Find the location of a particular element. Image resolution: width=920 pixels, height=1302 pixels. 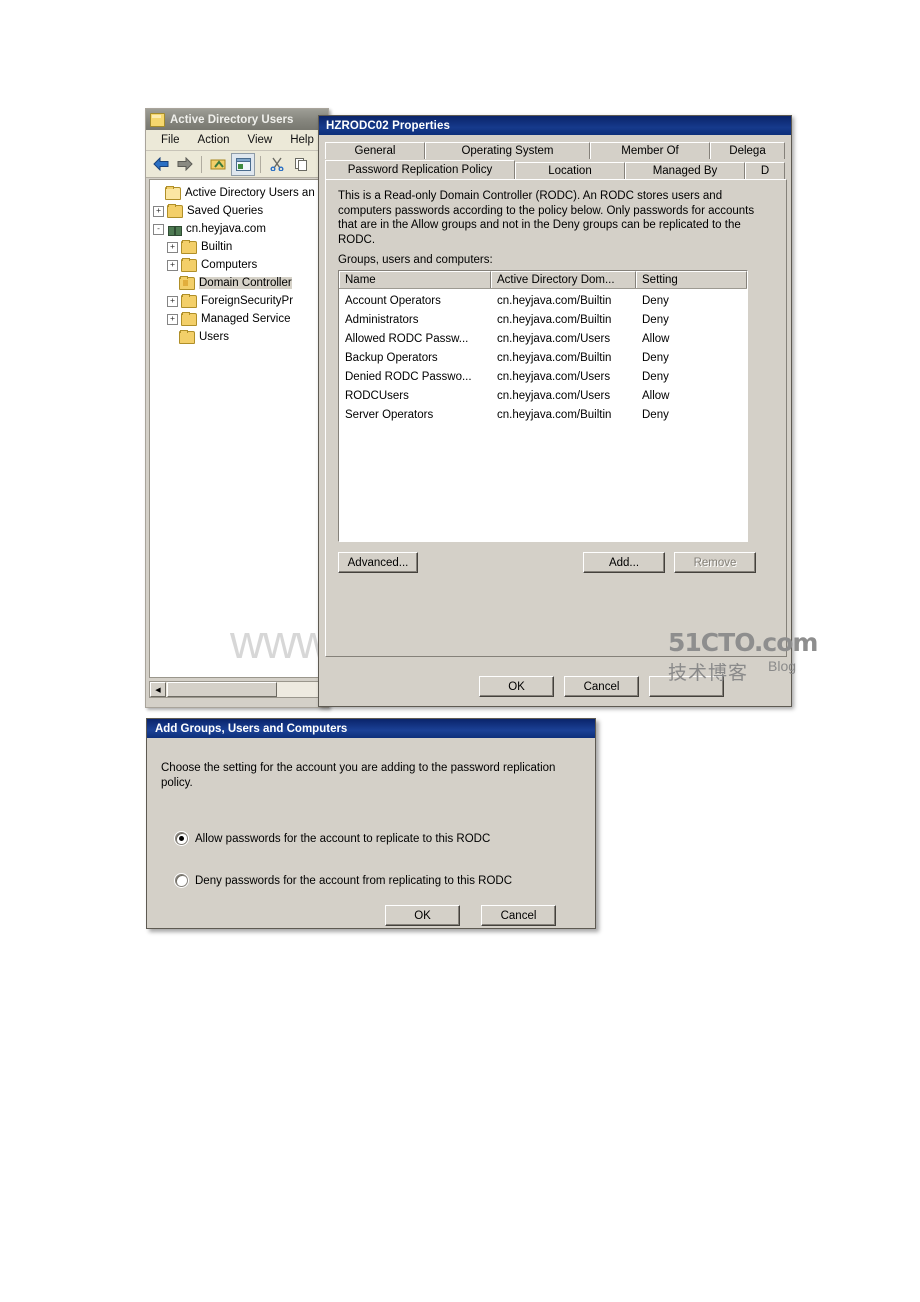

column-header-name: Name is located at coordinates (415, 279).